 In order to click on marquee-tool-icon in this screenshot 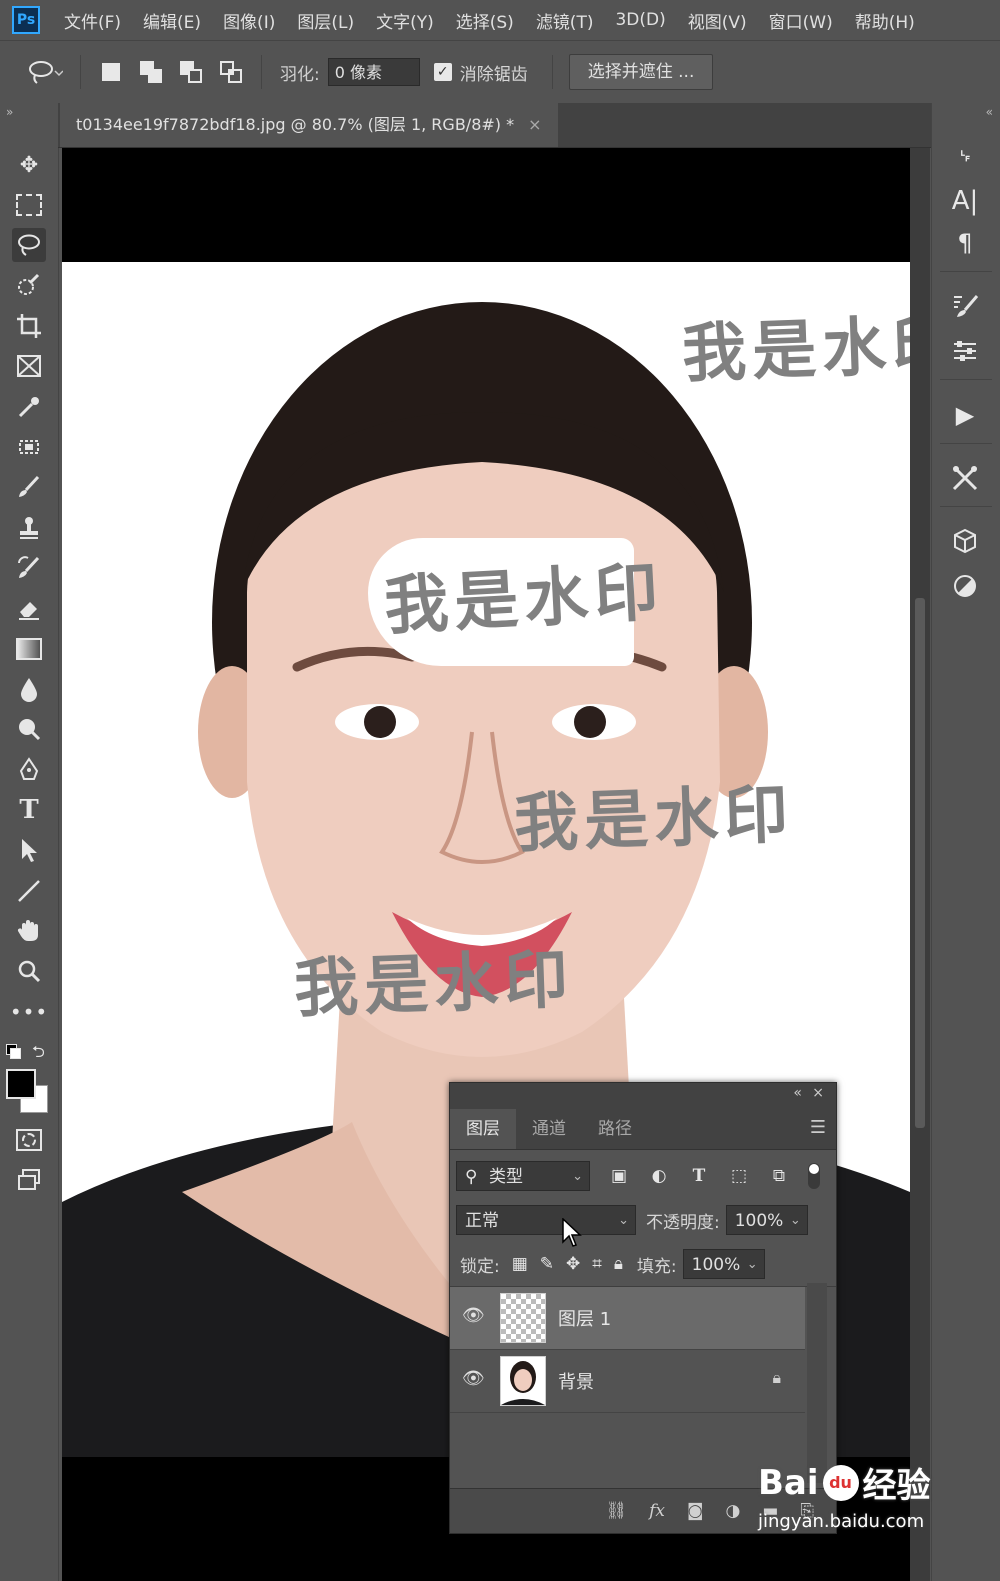, I will do `click(29, 205)`.